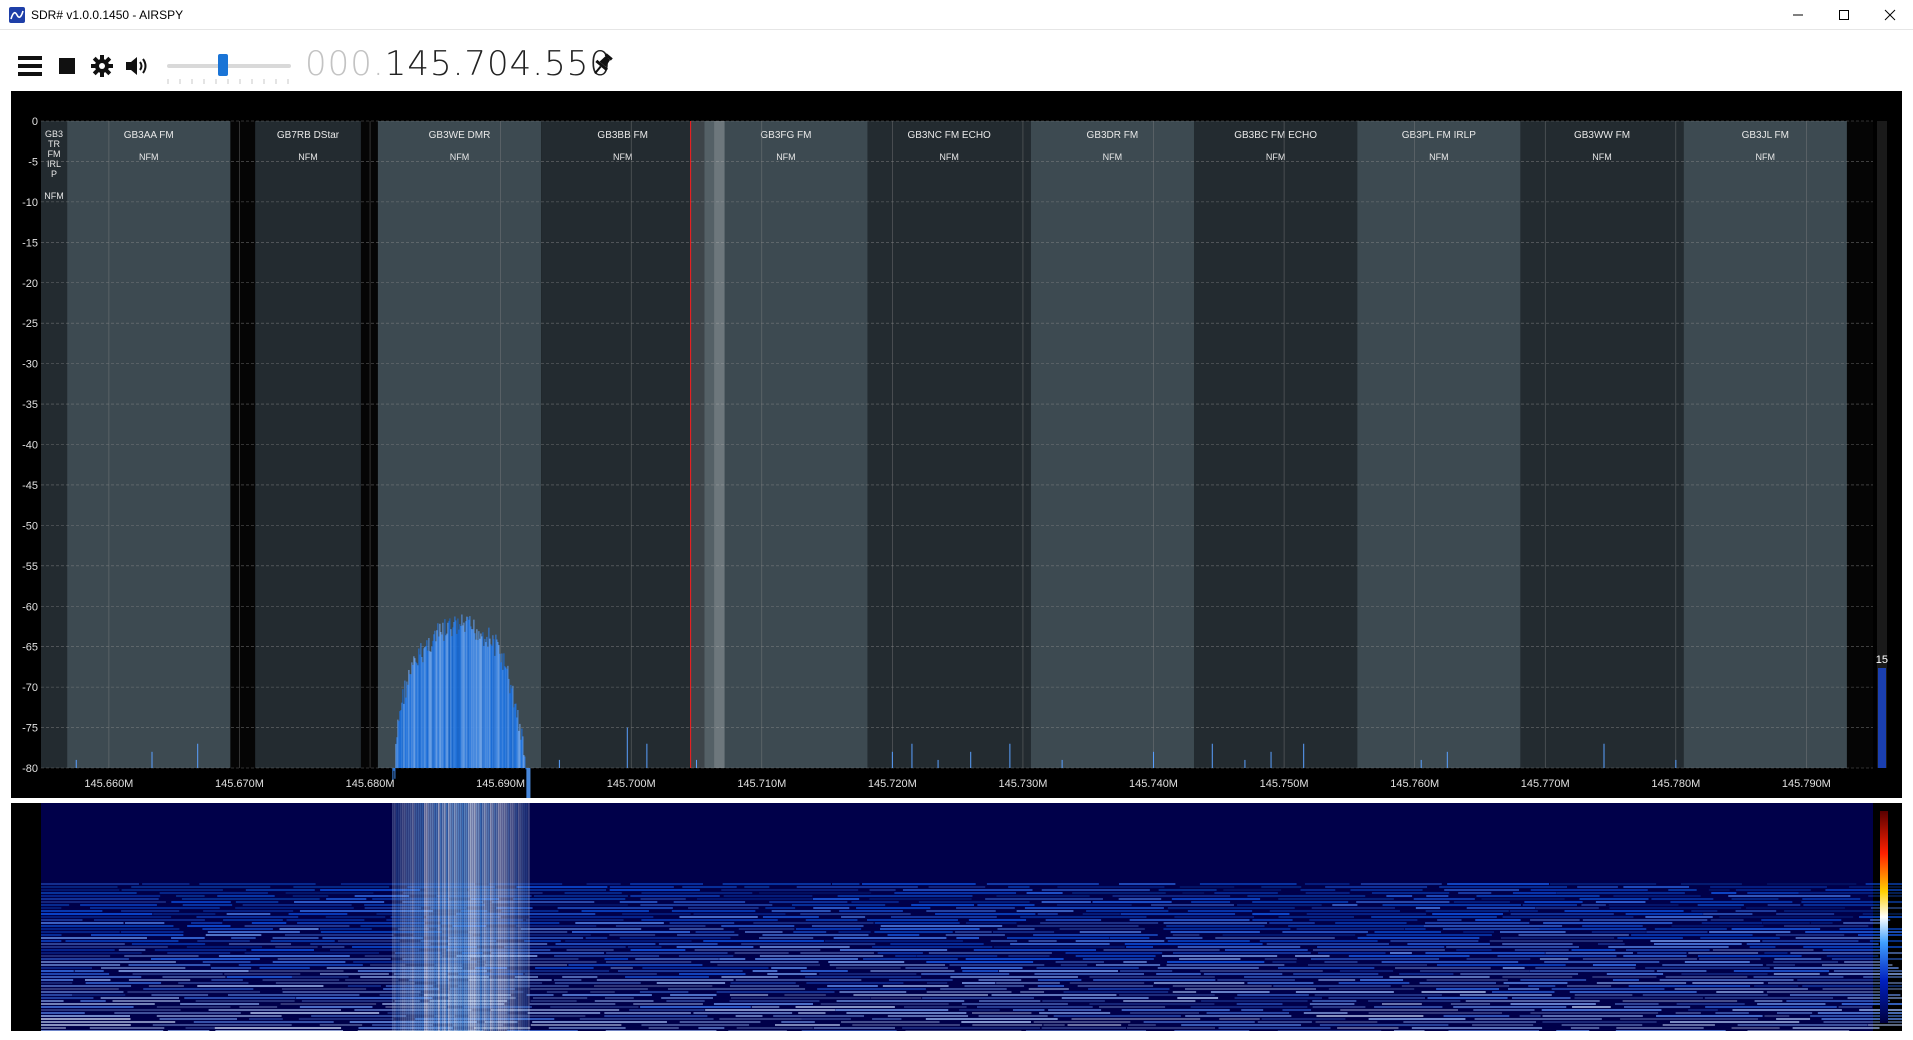 The width and height of the screenshot is (1913, 1040). I want to click on menu-icon, so click(30, 68).